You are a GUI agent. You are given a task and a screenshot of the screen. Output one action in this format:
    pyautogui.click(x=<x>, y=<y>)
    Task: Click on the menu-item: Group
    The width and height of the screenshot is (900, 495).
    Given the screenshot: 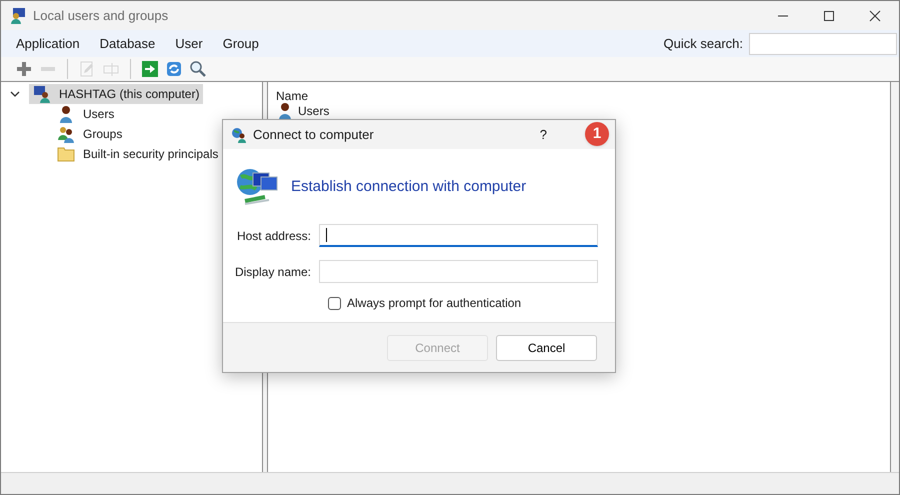 What is the action you would take?
    pyautogui.click(x=240, y=44)
    